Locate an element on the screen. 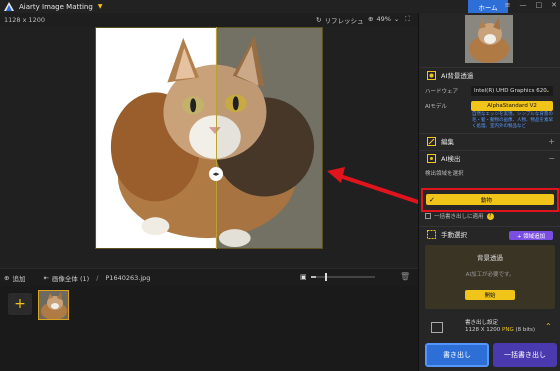  all-images-link: 画像全体 (1) is located at coordinates (70, 278).